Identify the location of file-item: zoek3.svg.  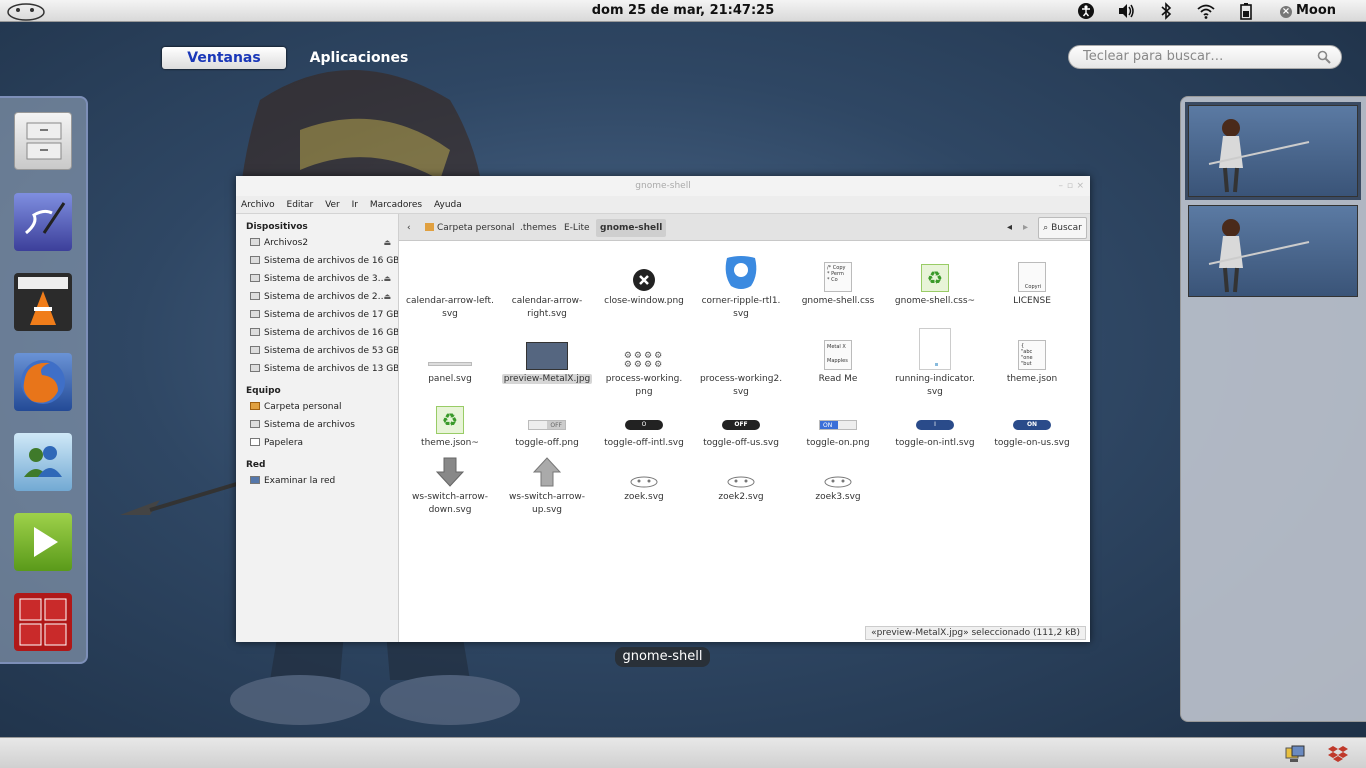
(838, 476).